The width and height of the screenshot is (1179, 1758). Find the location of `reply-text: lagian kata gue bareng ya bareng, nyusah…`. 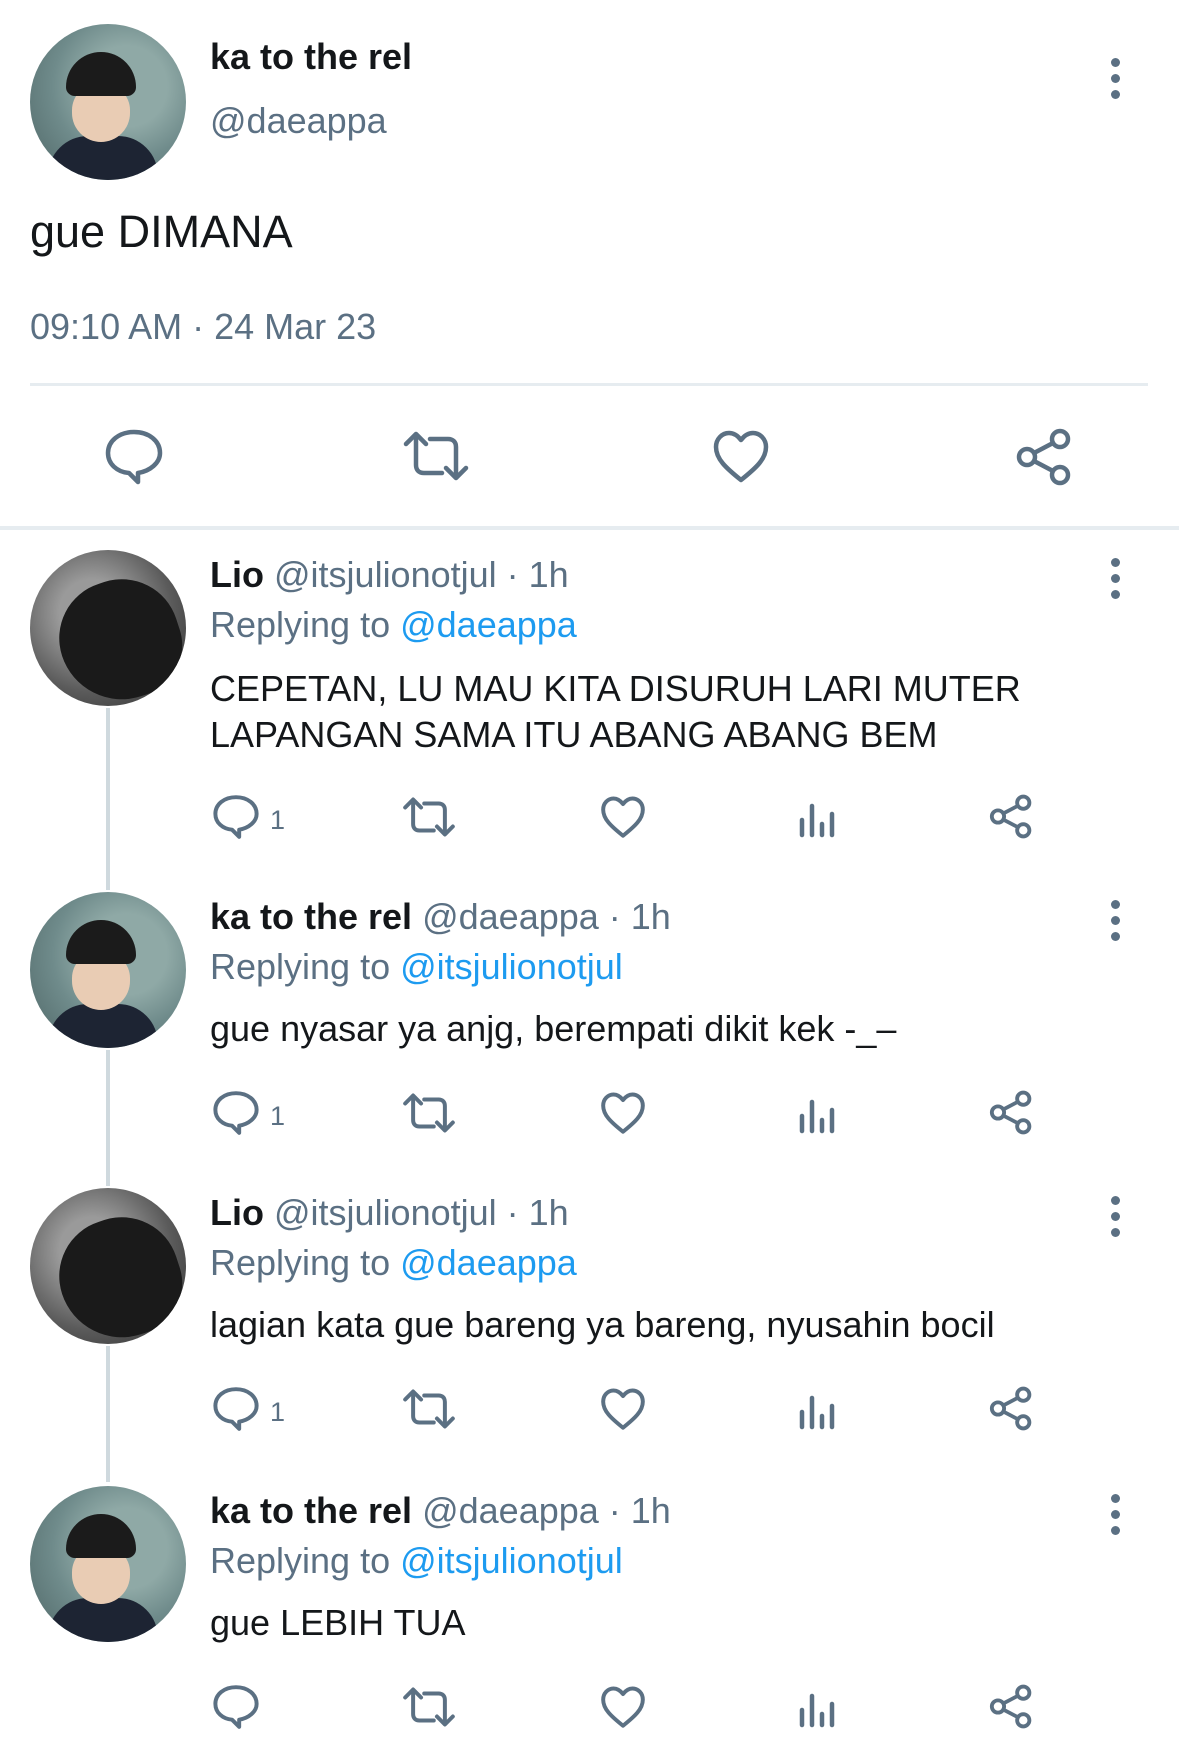

reply-text: lagian kata gue bareng ya bareng, nyusah… is located at coordinates (602, 1324).